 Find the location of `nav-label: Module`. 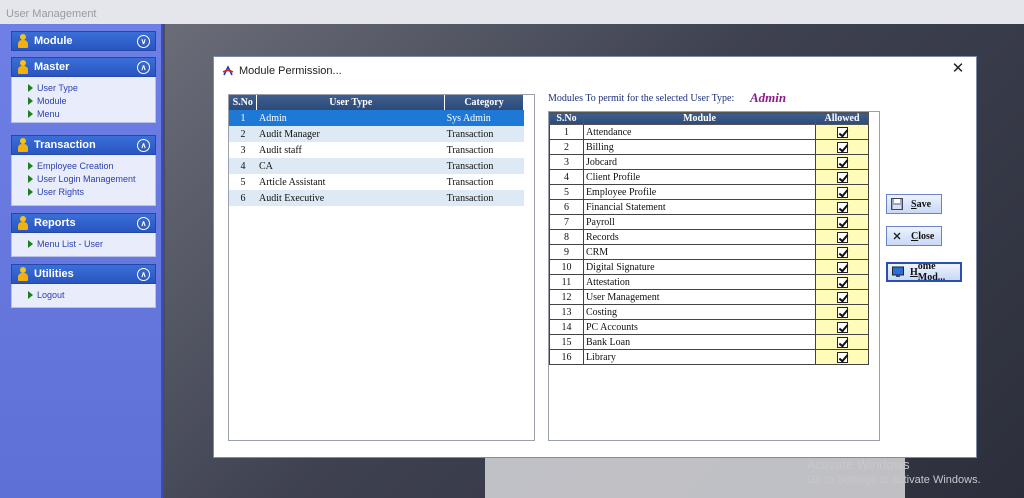

nav-label: Module is located at coordinates (52, 101).